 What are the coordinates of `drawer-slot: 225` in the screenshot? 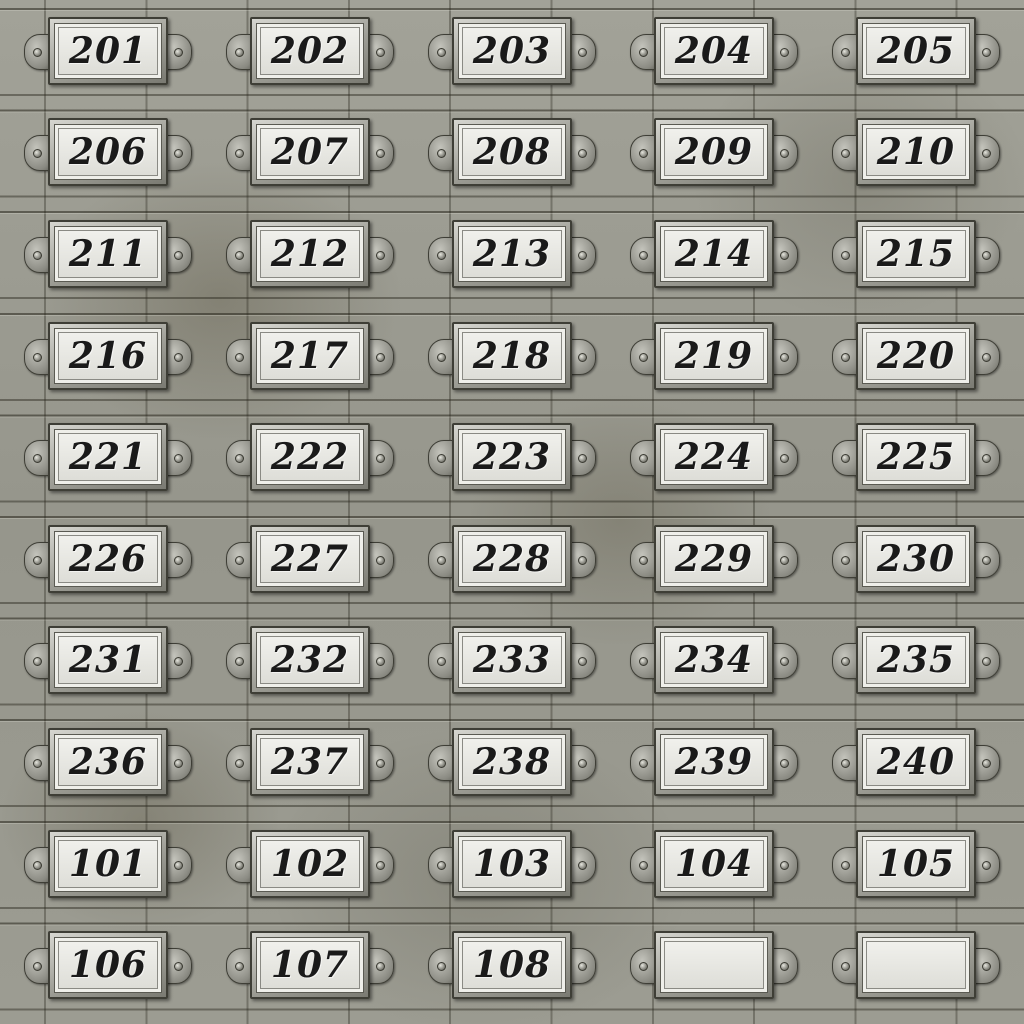 It's located at (916, 457).